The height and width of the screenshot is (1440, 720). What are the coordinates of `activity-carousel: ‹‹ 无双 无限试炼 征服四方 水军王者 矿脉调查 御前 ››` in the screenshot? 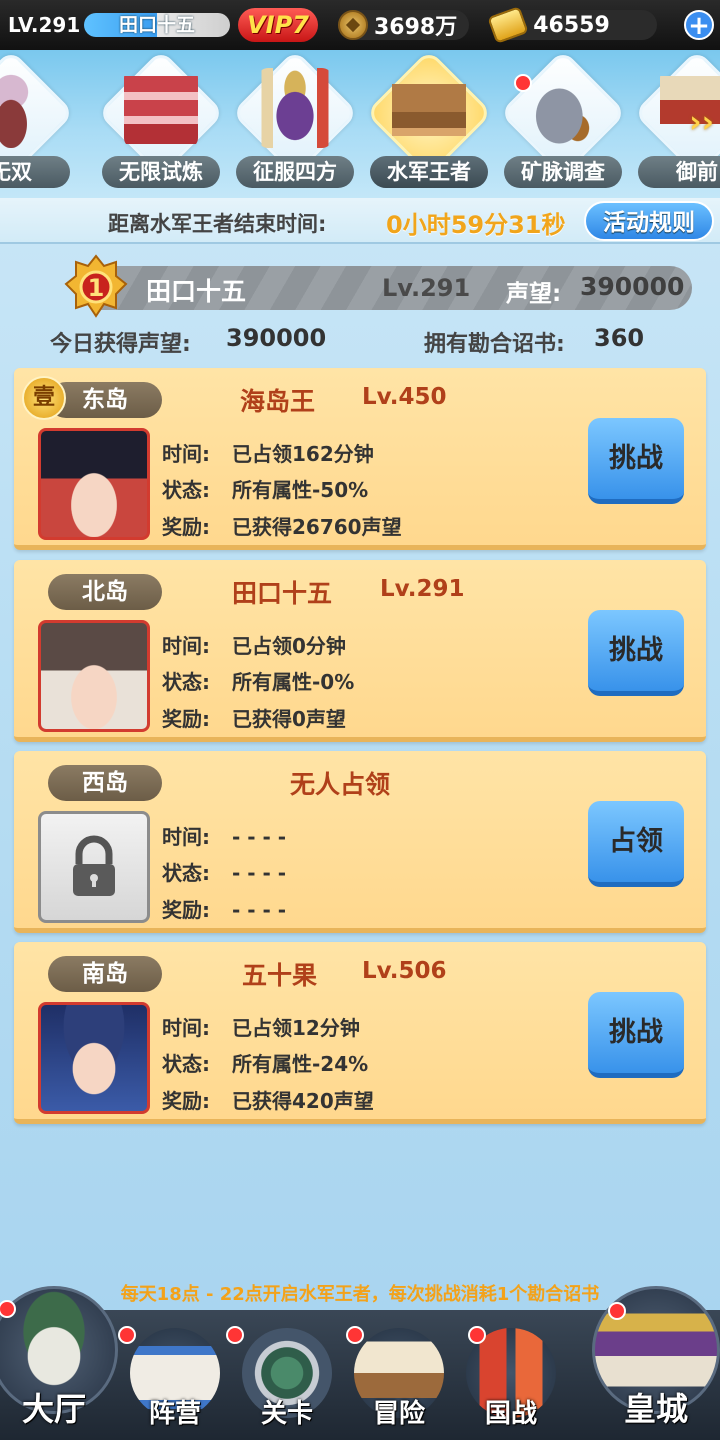 It's located at (360, 124).